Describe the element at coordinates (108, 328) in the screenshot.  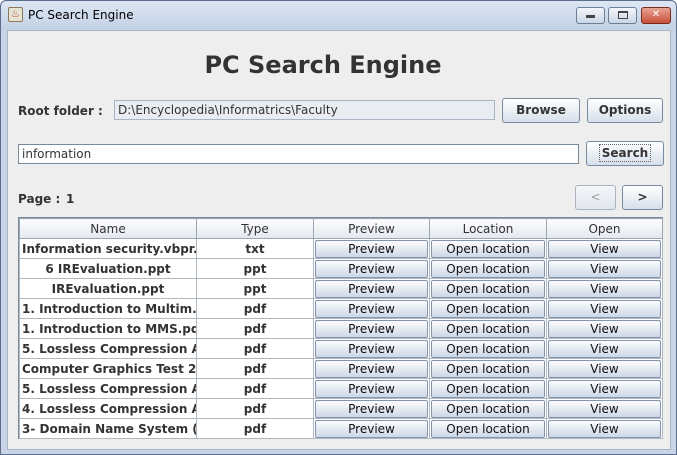
I see `file-name: 1. Introduction to MMS.pdf` at that location.